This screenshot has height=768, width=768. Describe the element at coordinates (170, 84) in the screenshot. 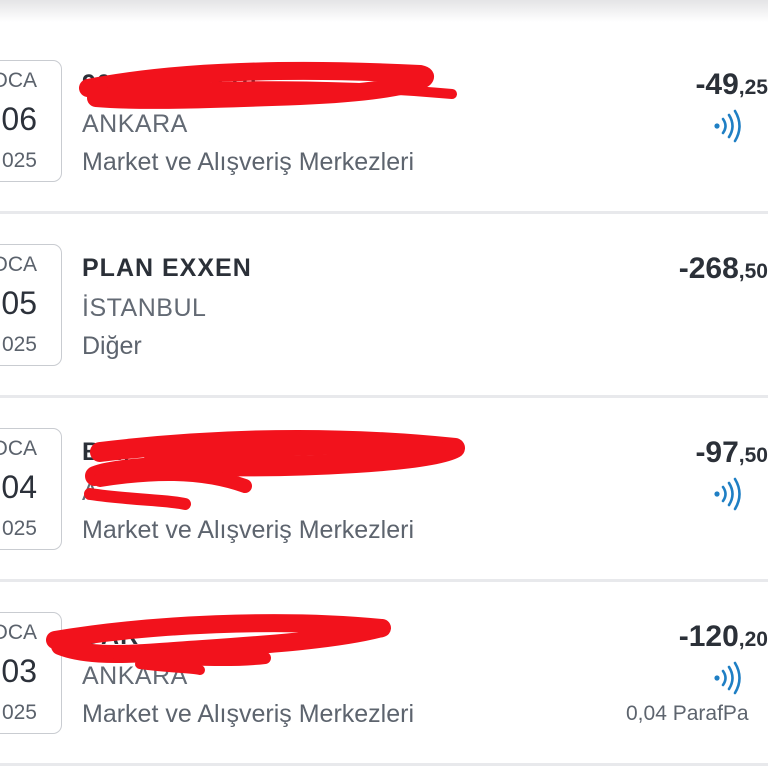

I see `merchant-name: 904SH809A10` at that location.